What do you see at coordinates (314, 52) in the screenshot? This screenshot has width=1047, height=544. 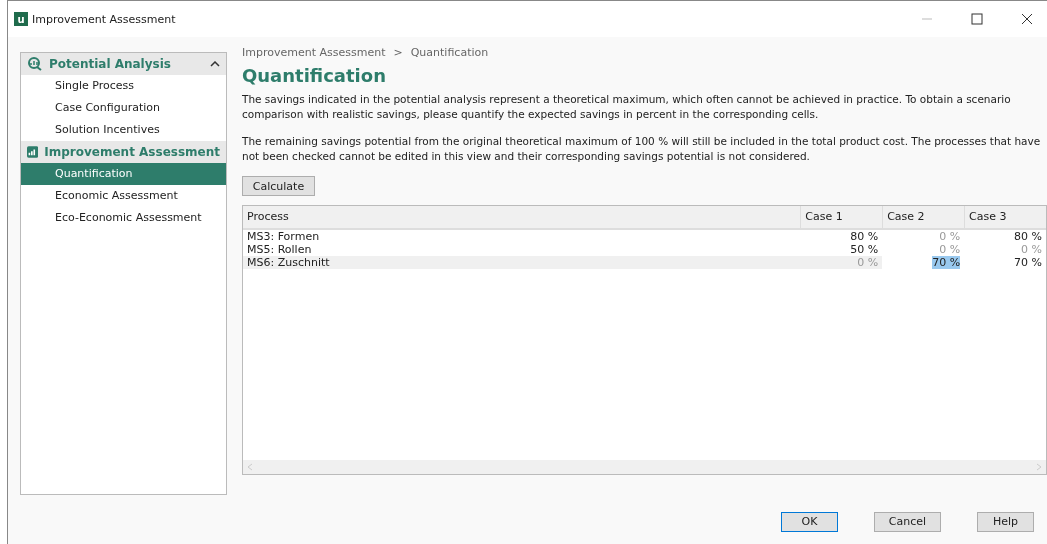 I see `breadcrumb-link: Improvement Assessment` at bounding box center [314, 52].